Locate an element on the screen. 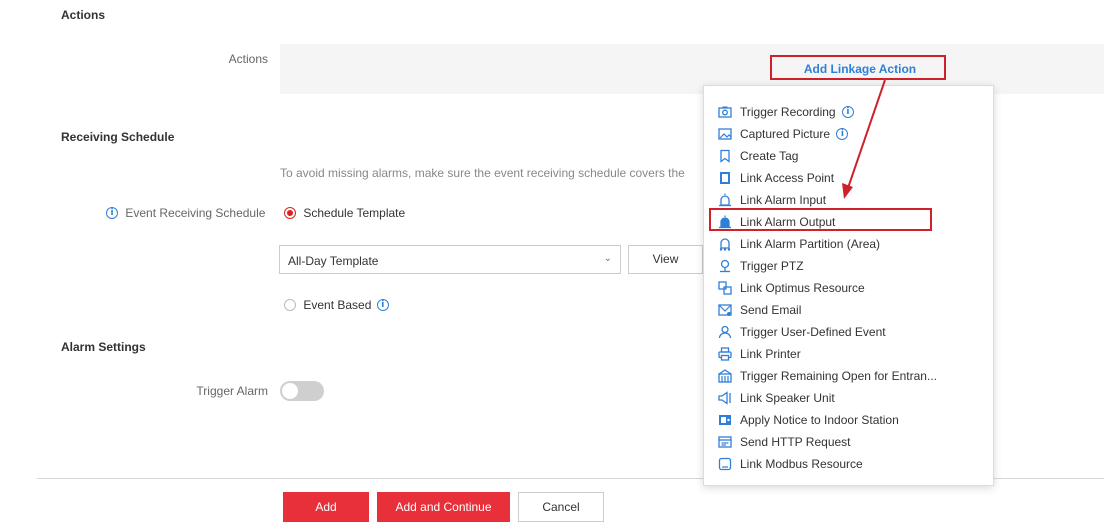  menu-item-link-access-point: Link Access Point is located at coordinates (776, 177).